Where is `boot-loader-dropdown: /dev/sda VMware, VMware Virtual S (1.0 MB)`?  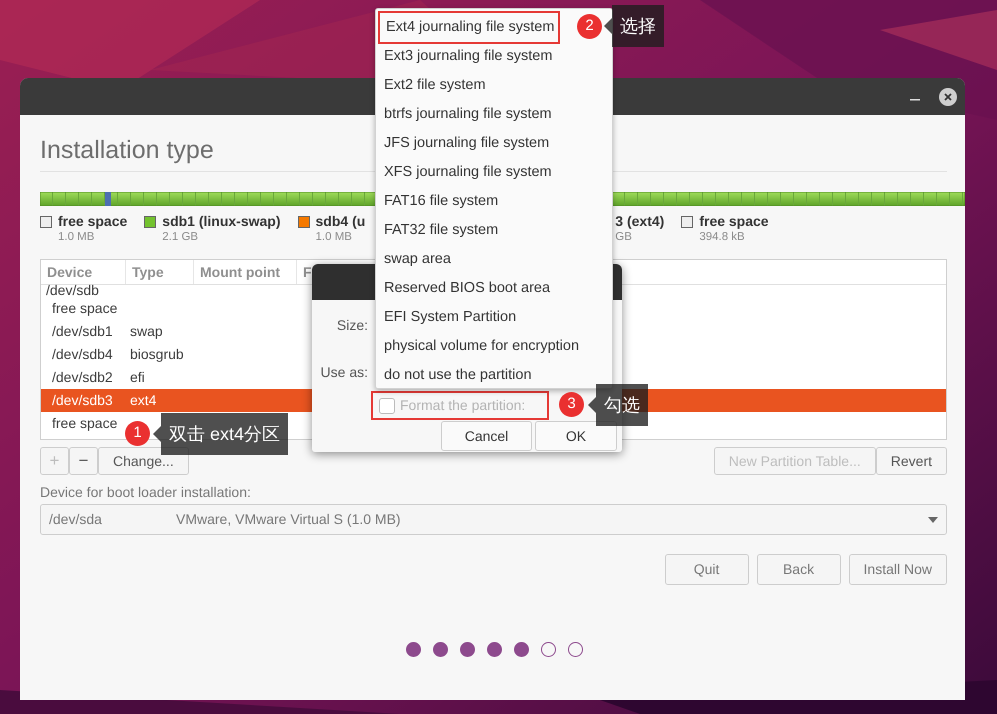
boot-loader-dropdown: /dev/sda VMware, VMware Virtual S (1.0 MB) is located at coordinates (493, 519).